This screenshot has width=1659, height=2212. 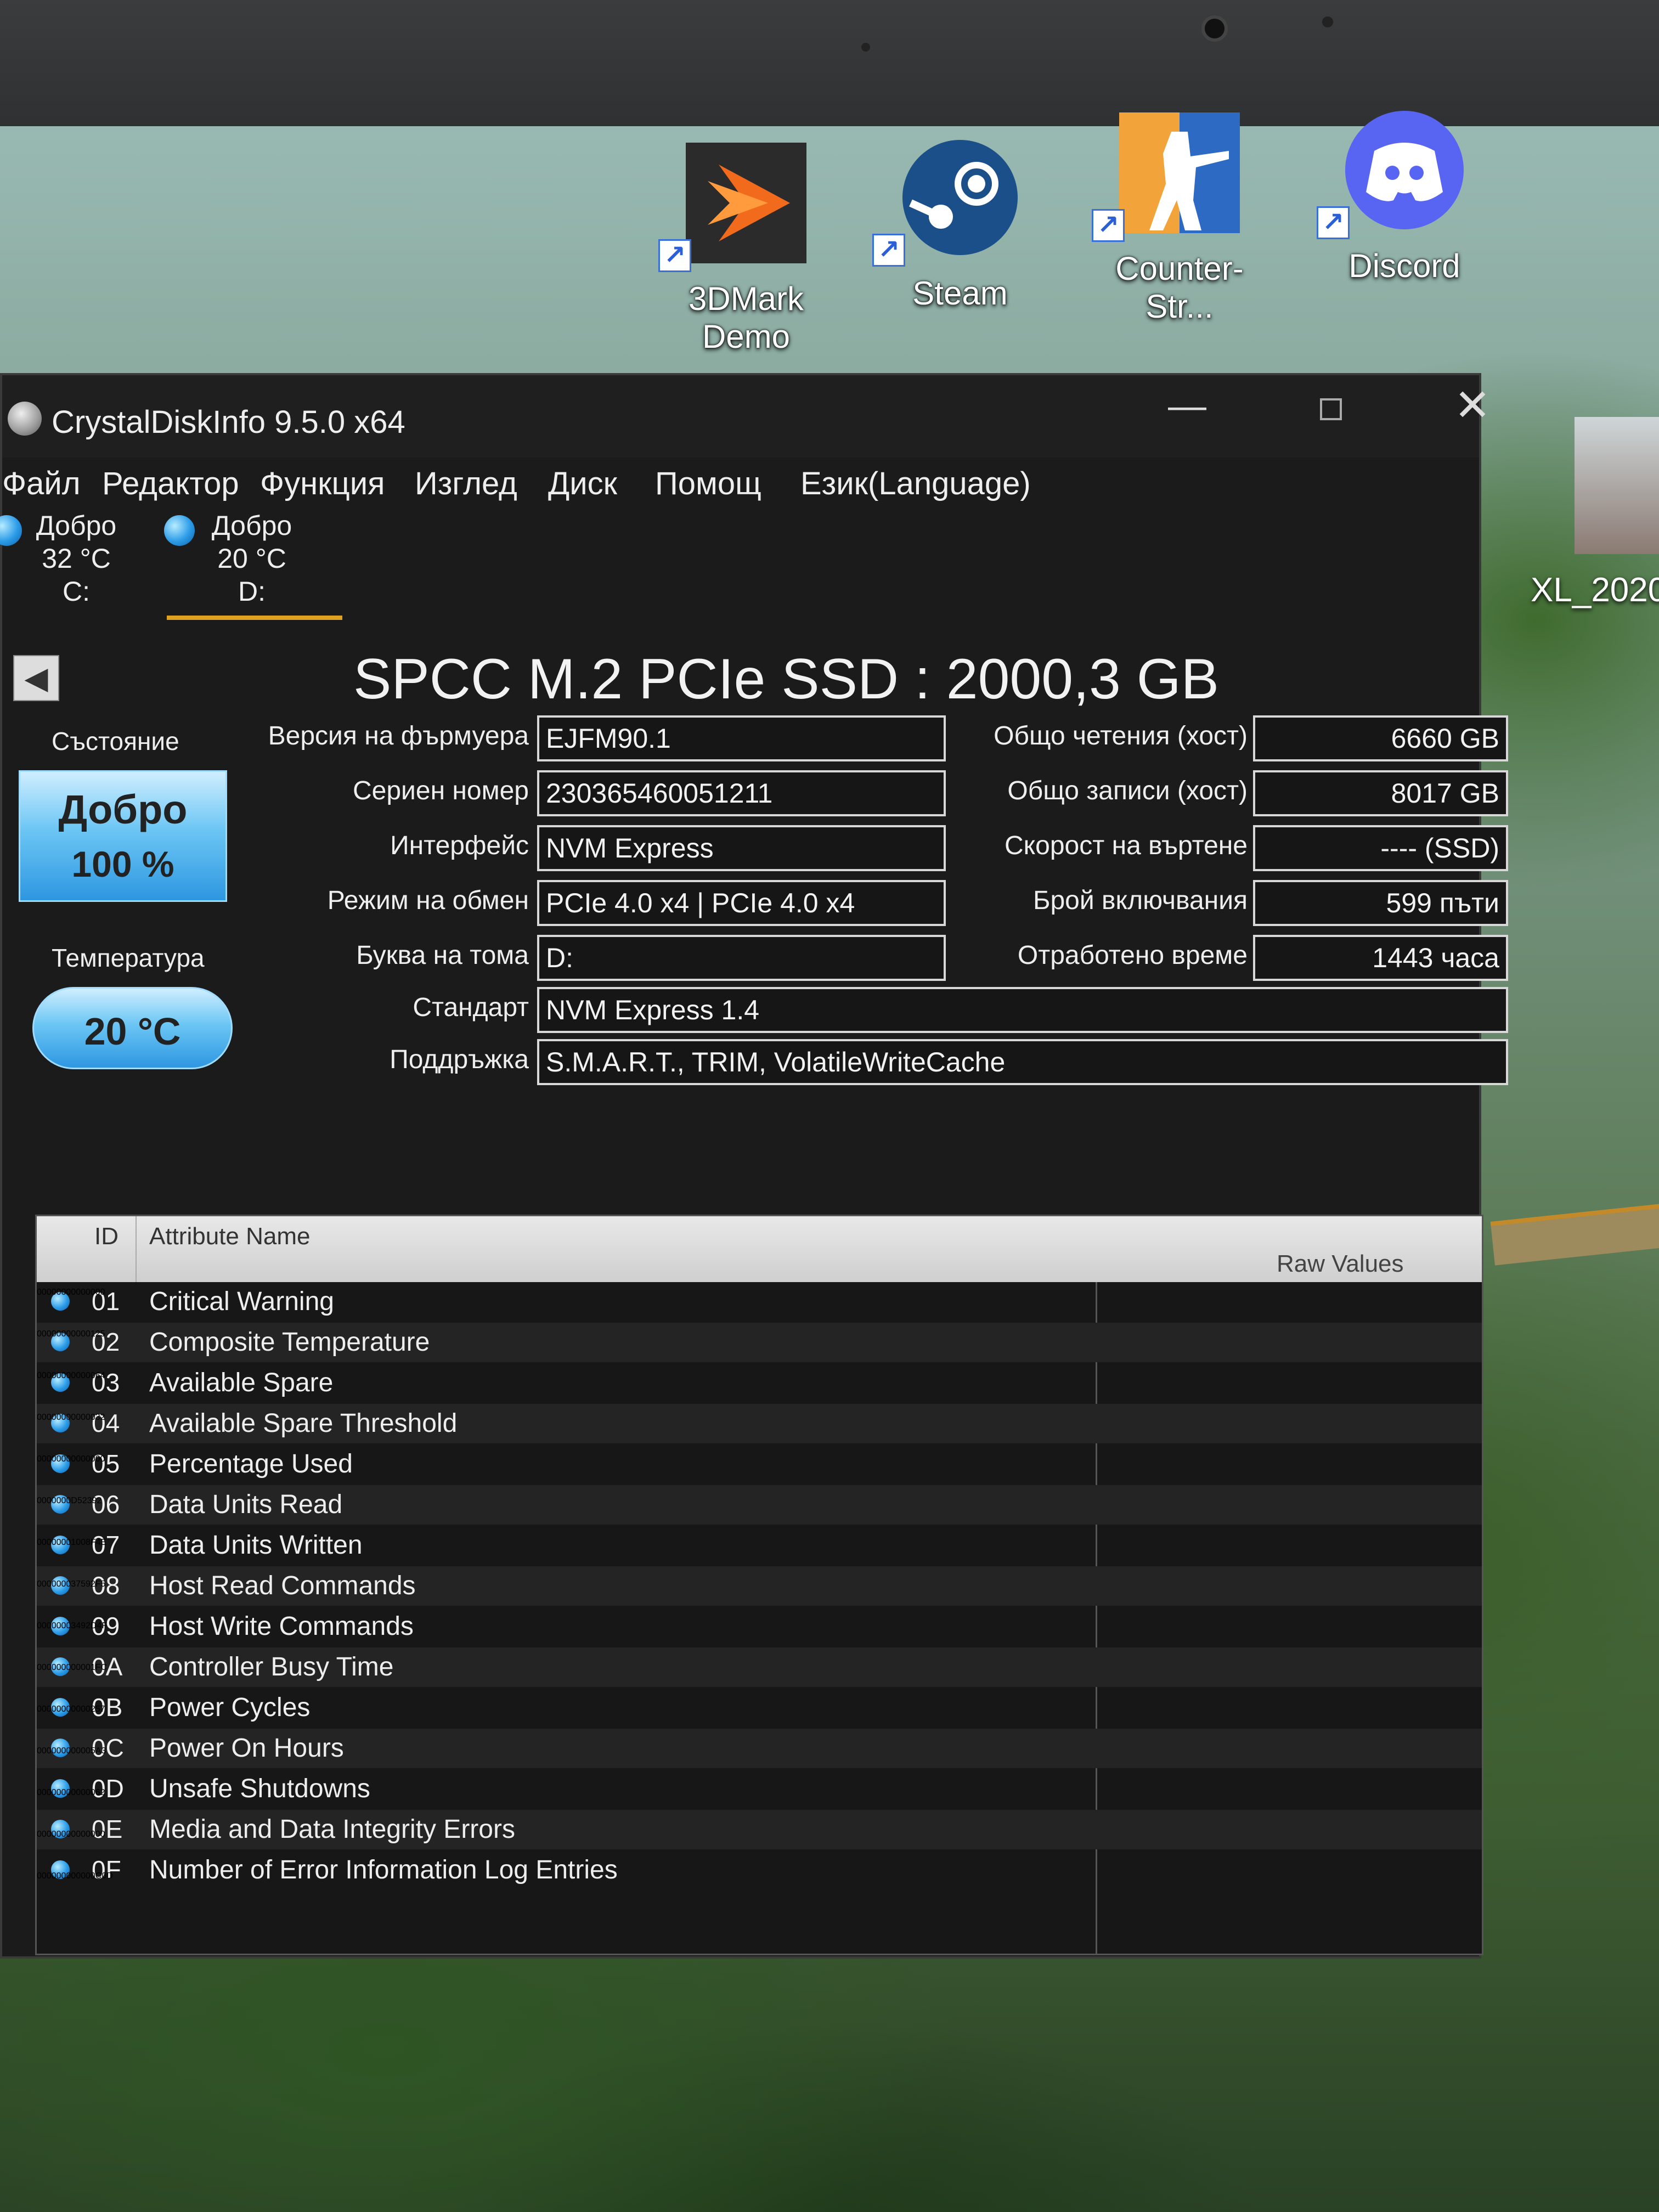 I want to click on table-row: 06 Data Units Read, so click(x=759, y=1505).